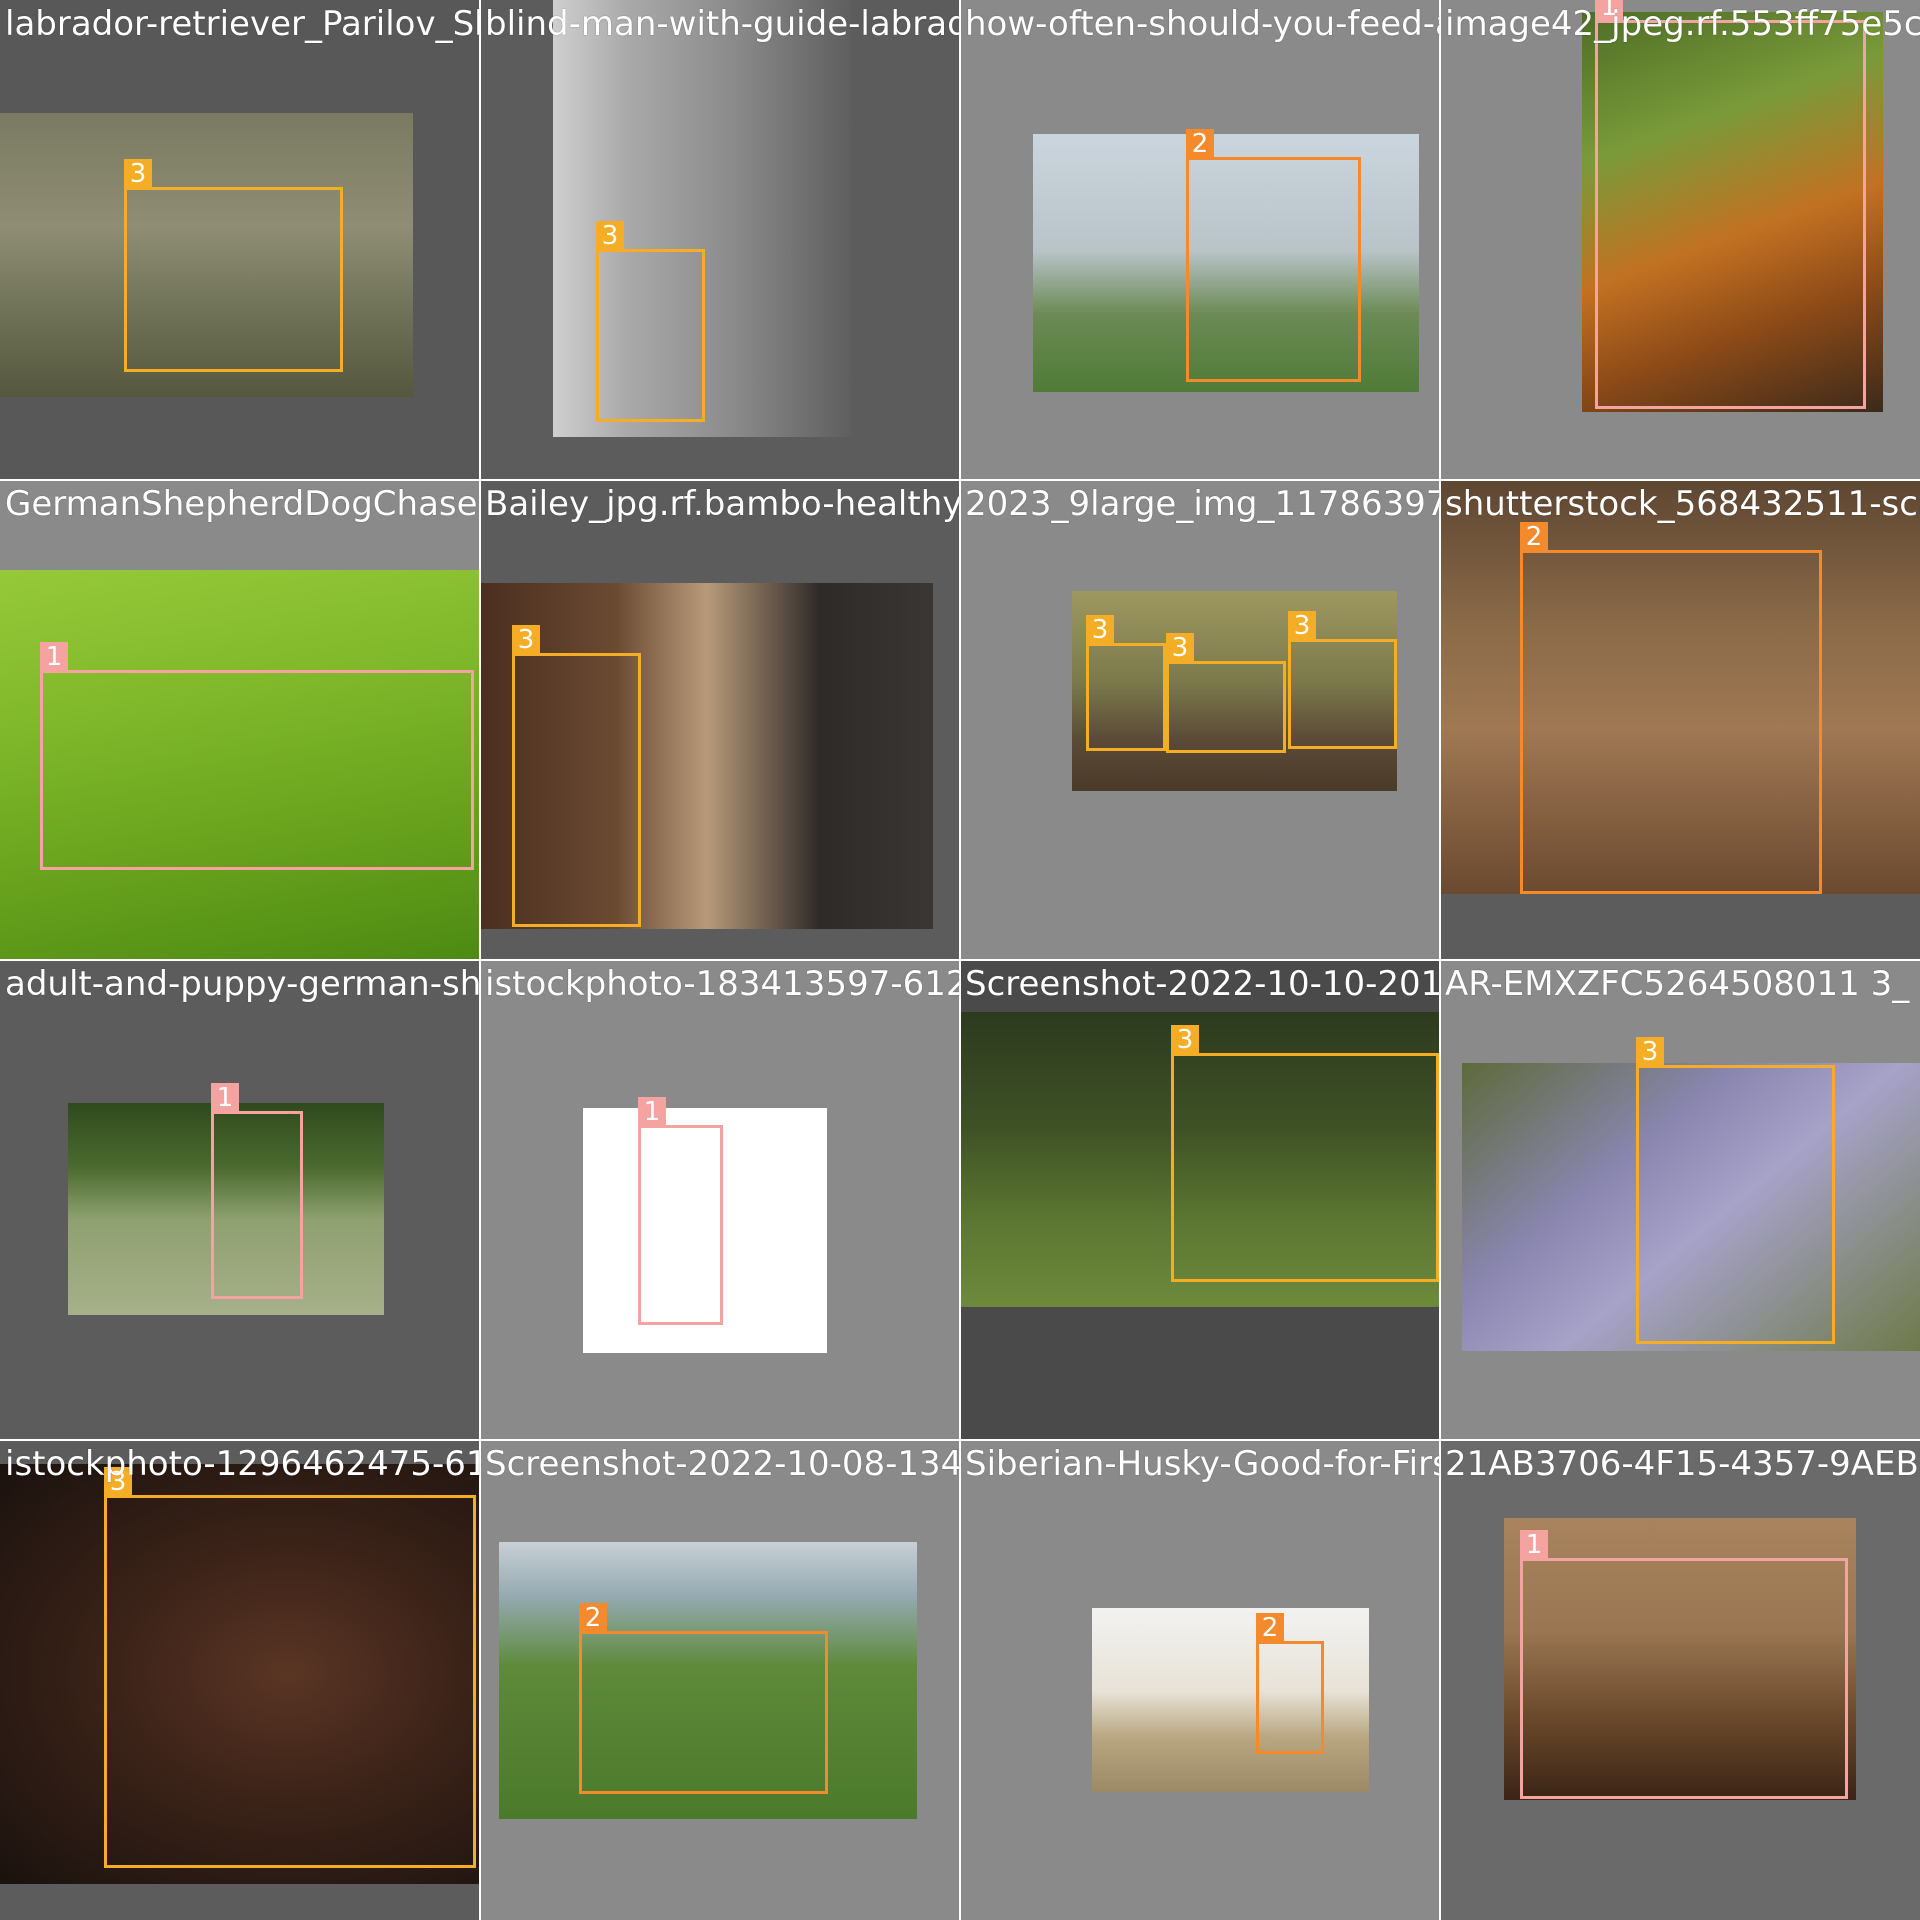 The width and height of the screenshot is (1920, 1920). What do you see at coordinates (720, 720) in the screenshot?
I see `image-tile: 3 Bailey_jpg.rf.bambo-healthy-labrador` at bounding box center [720, 720].